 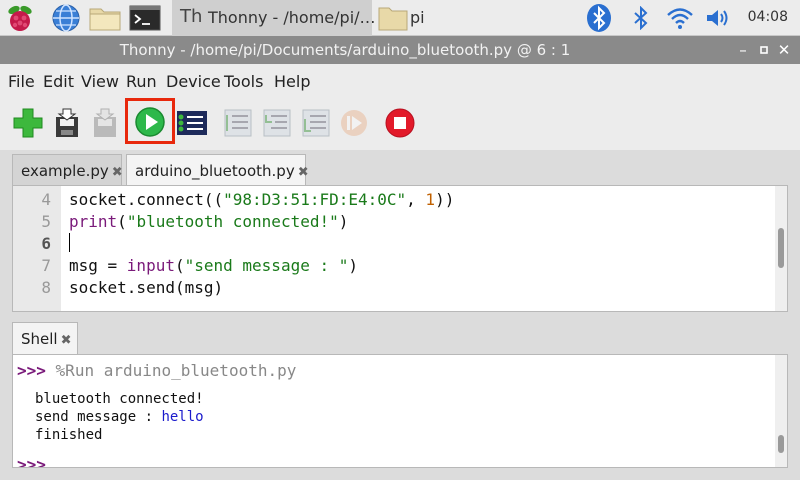 I want to click on step-over-button, so click(x=238, y=123).